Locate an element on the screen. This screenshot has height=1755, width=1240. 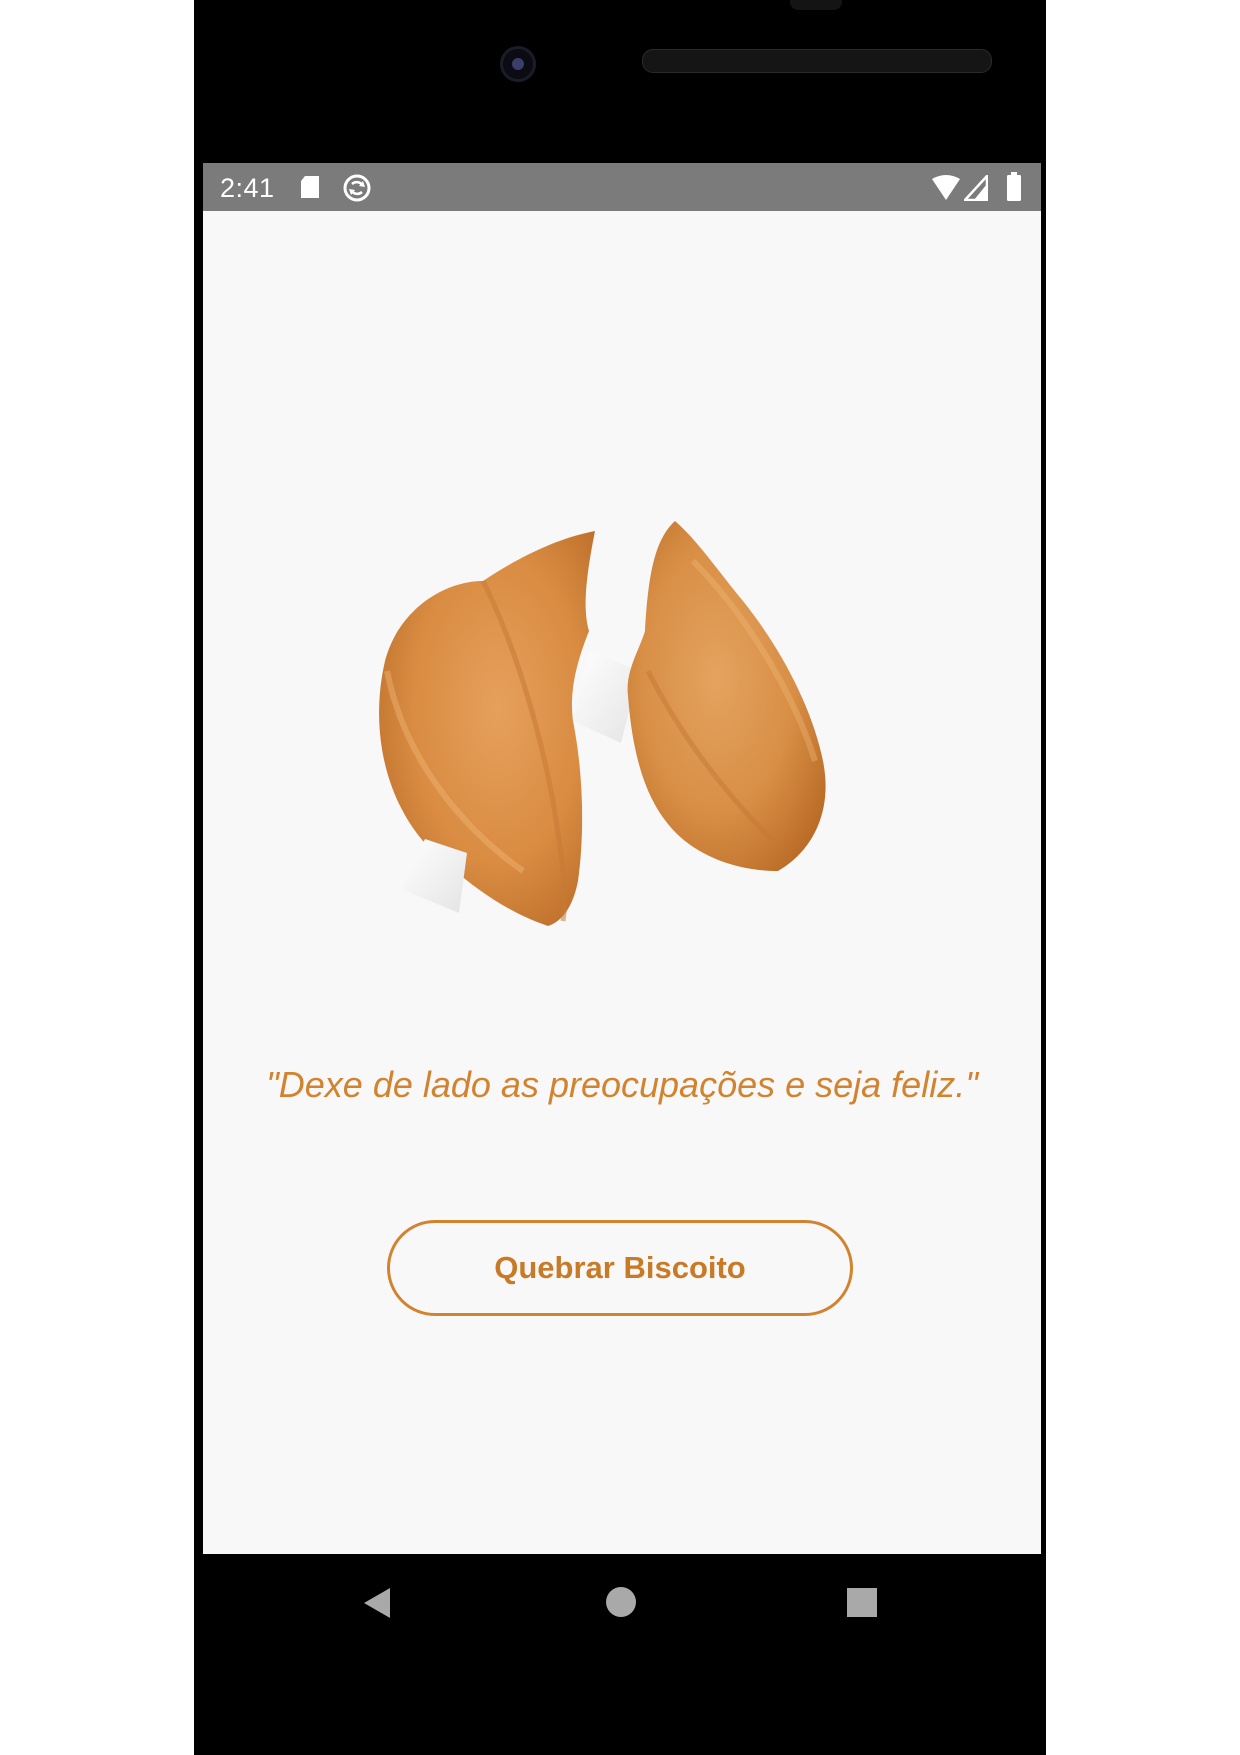
back-icon is located at coordinates (377, 1603).